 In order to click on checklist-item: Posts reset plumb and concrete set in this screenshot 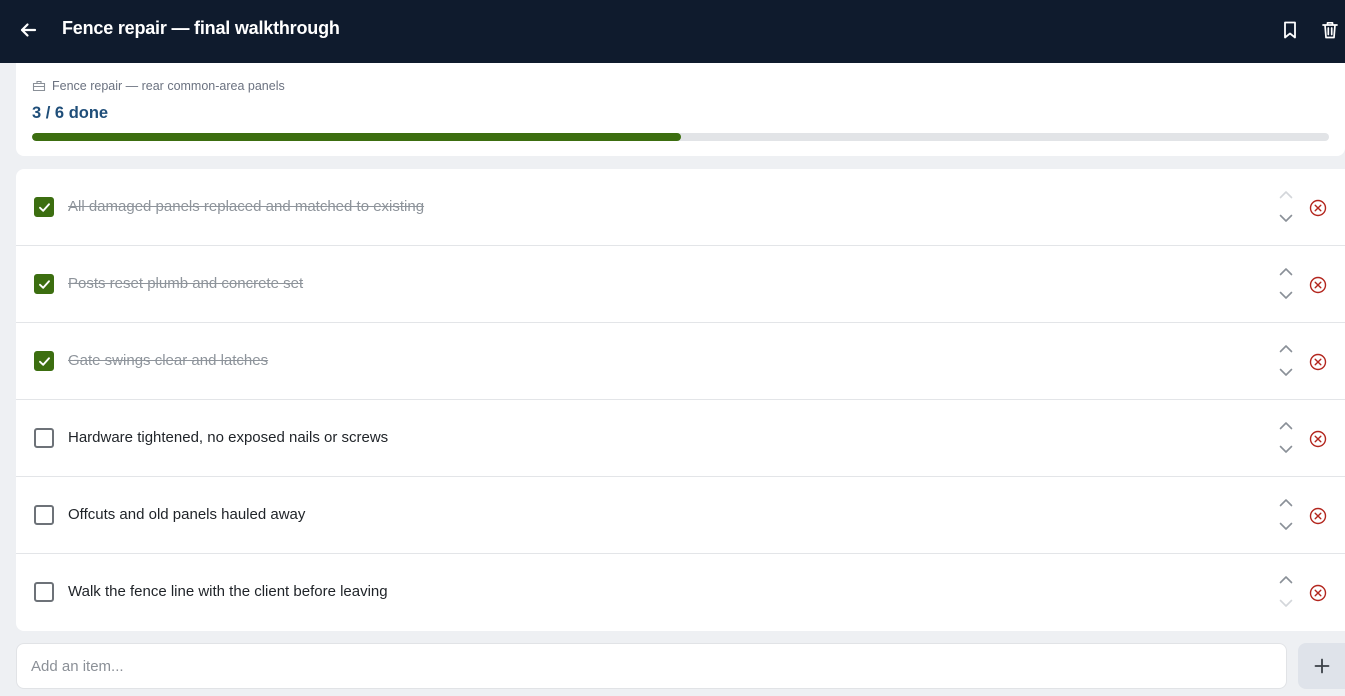, I will do `click(680, 284)`.